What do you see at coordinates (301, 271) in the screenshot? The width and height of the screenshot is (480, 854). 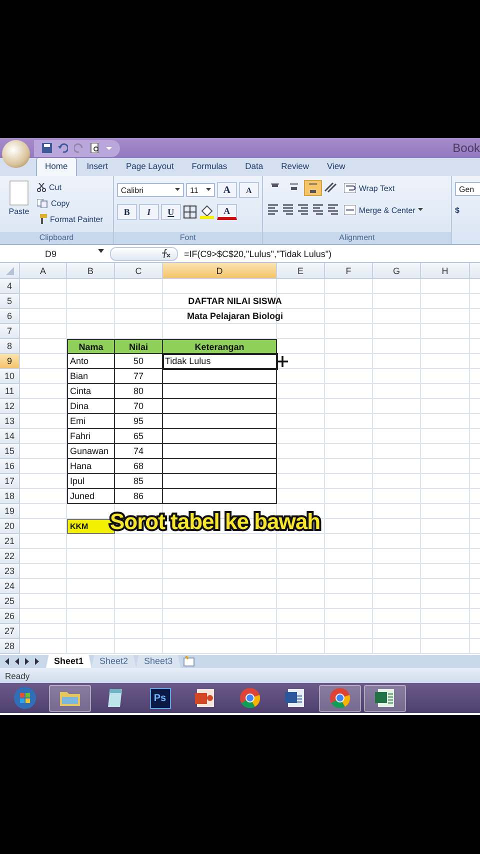 I see `column-header: E` at bounding box center [301, 271].